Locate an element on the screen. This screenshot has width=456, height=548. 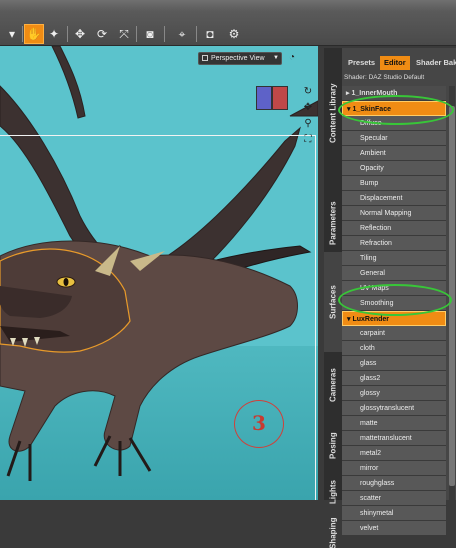
list-item: glossytranslucent is located at coordinates (394, 408).